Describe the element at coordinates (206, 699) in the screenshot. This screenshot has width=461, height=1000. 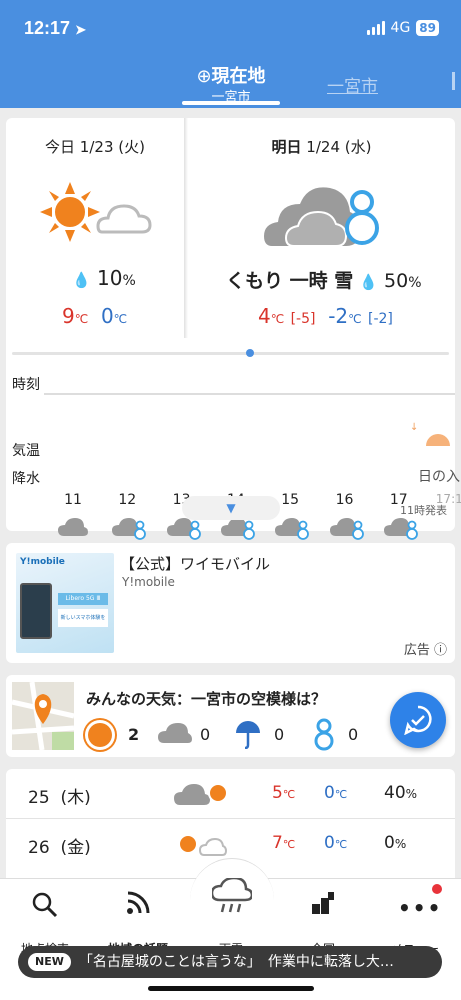
I see `community-title: みんなの天気：一宮市の空模様は？` at that location.